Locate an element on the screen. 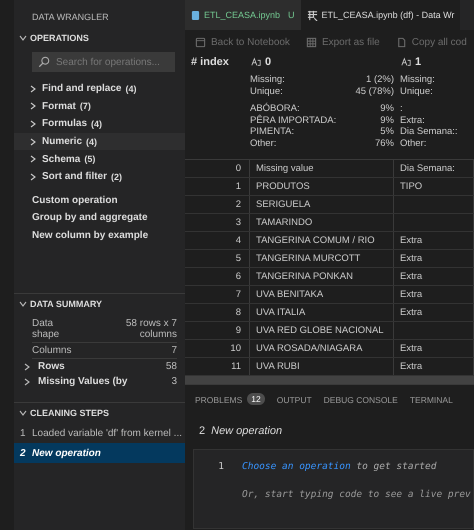 The height and width of the screenshot is (530, 474). table-cell: UVA ROSADA/NIAGARA is located at coordinates (309, 348).